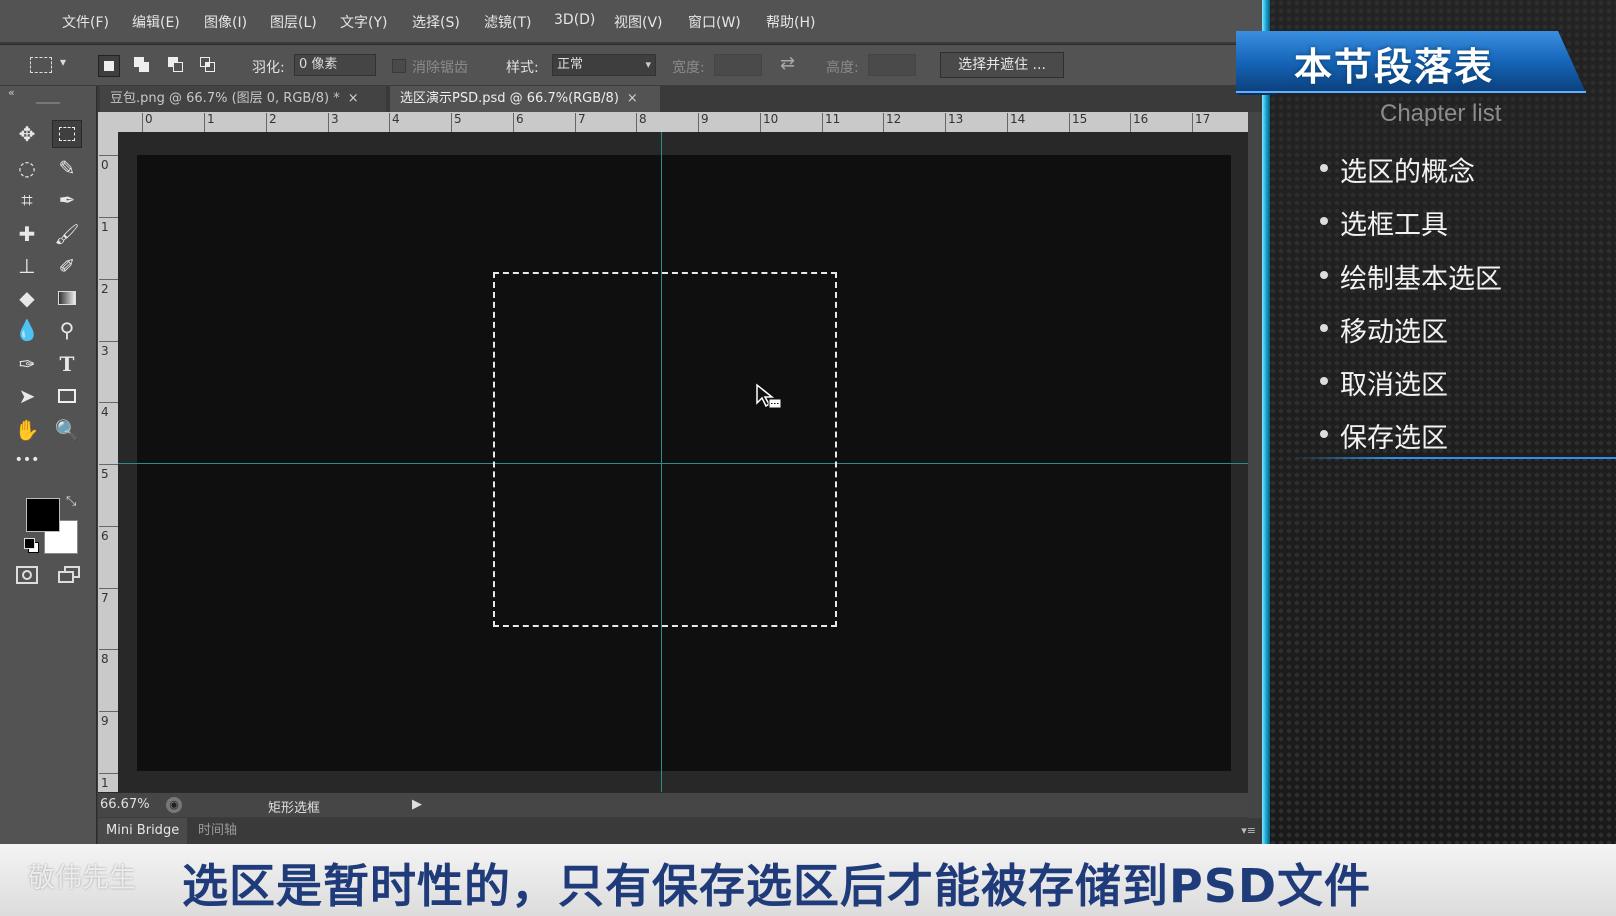 Image resolution: width=1616 pixels, height=916 pixels. What do you see at coordinates (41, 65) in the screenshot?
I see `marquee-preset-icon` at bounding box center [41, 65].